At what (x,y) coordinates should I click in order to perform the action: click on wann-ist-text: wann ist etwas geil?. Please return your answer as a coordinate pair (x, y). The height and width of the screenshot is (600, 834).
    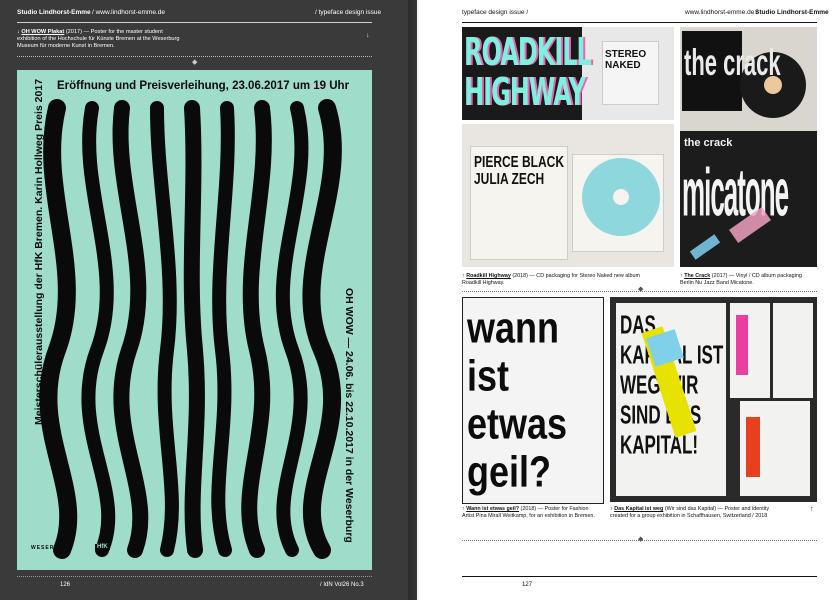
    Looking at the image, I should click on (517, 399).